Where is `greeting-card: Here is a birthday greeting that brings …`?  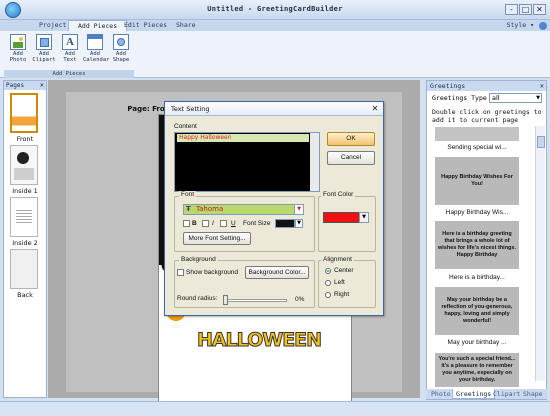 greeting-card: Here is a birthday greeting that brings … is located at coordinates (477, 245).